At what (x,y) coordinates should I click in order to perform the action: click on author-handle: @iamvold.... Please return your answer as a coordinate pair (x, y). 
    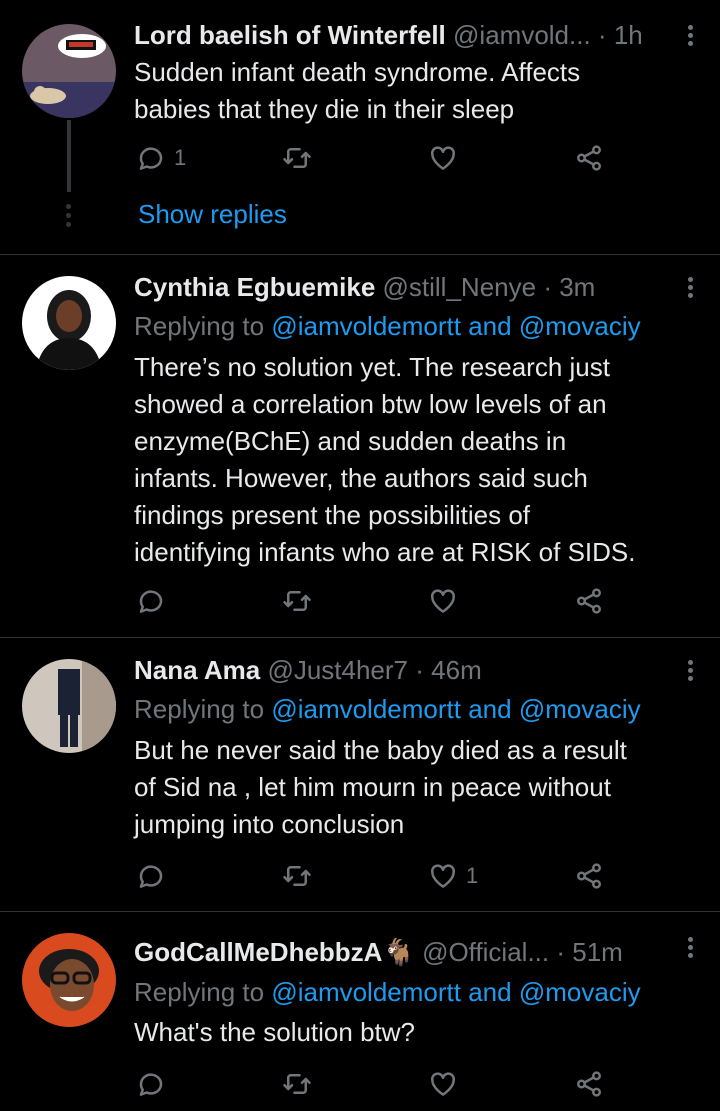
    Looking at the image, I should click on (522, 35).